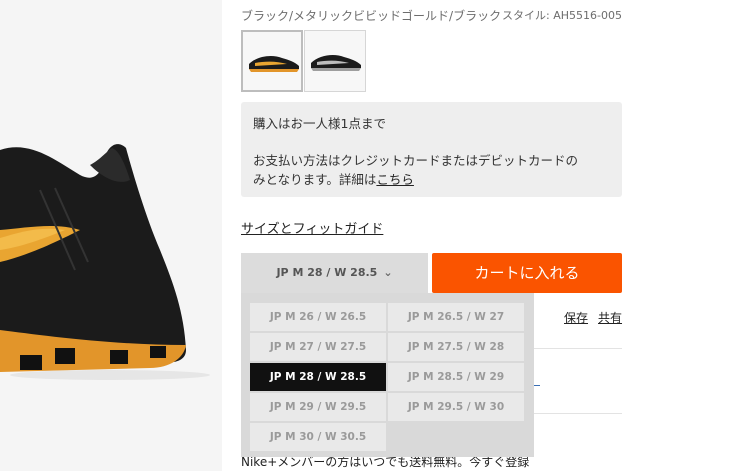  What do you see at coordinates (456, 377) in the screenshot?
I see `size-option: JP M 28.5 / W 29` at bounding box center [456, 377].